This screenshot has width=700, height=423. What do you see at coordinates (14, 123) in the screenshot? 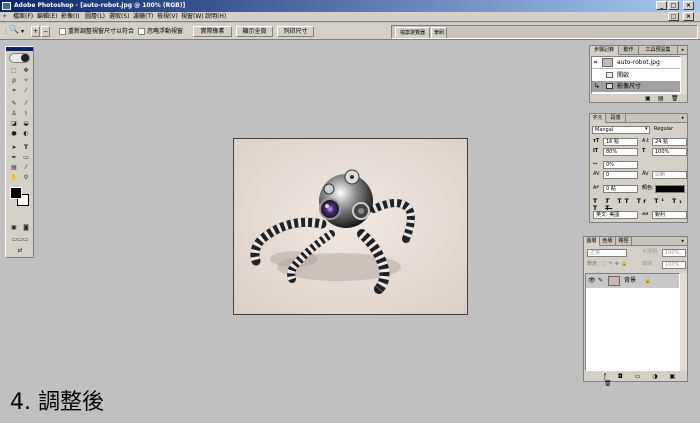
I see `eraser-tool-icon: ◪` at bounding box center [14, 123].